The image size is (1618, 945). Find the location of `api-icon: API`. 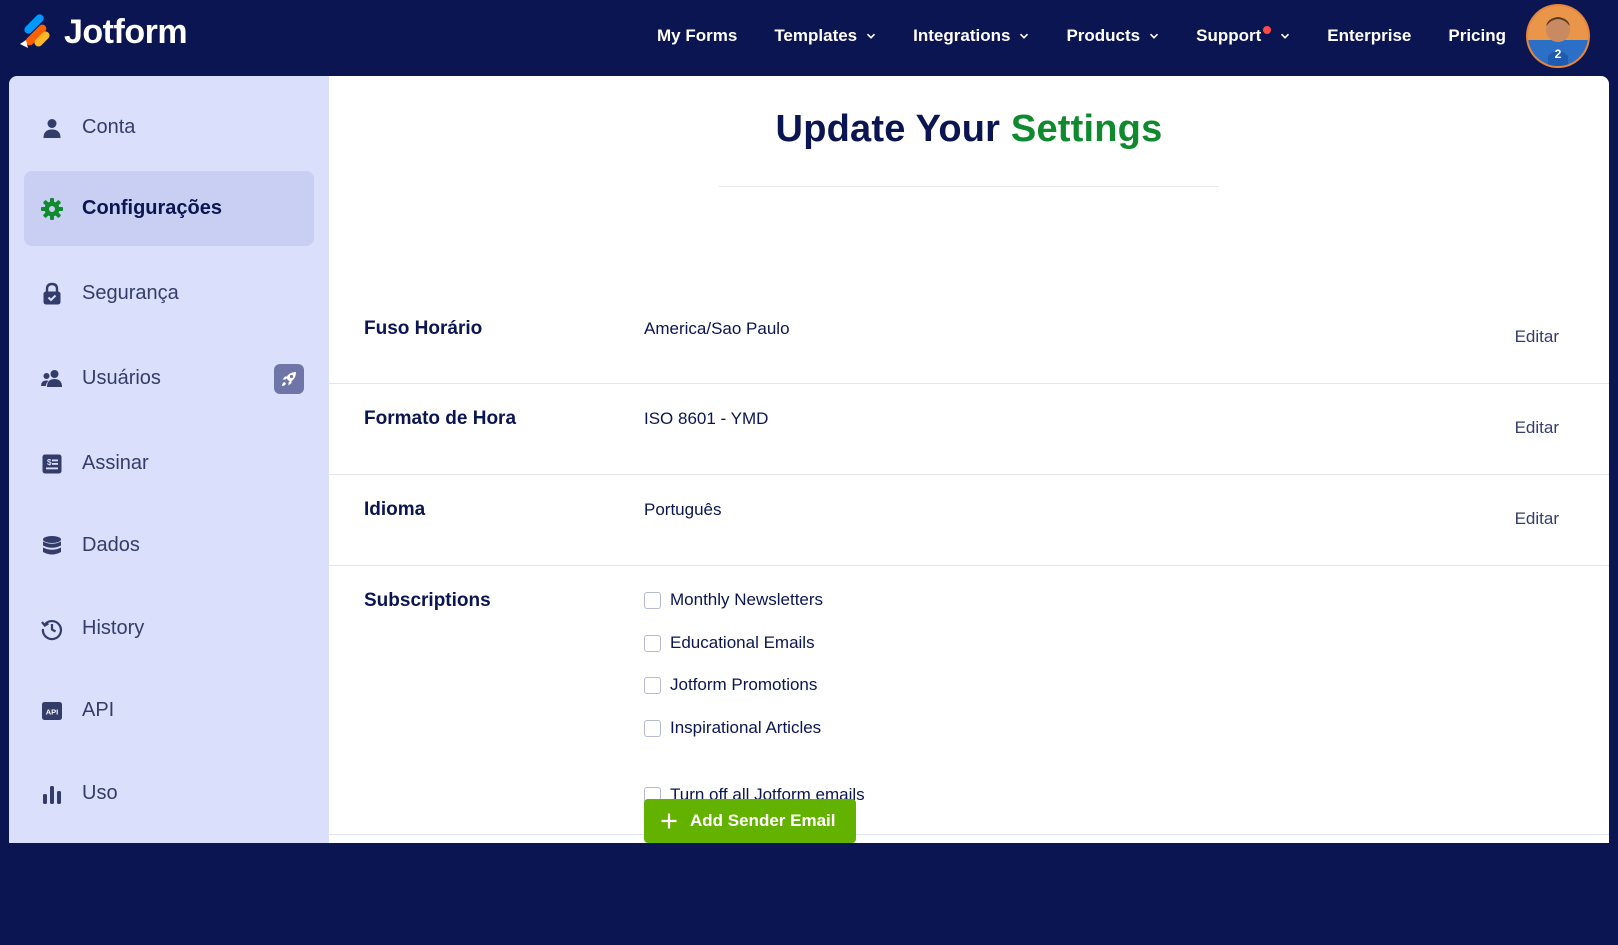

api-icon: API is located at coordinates (52, 711).